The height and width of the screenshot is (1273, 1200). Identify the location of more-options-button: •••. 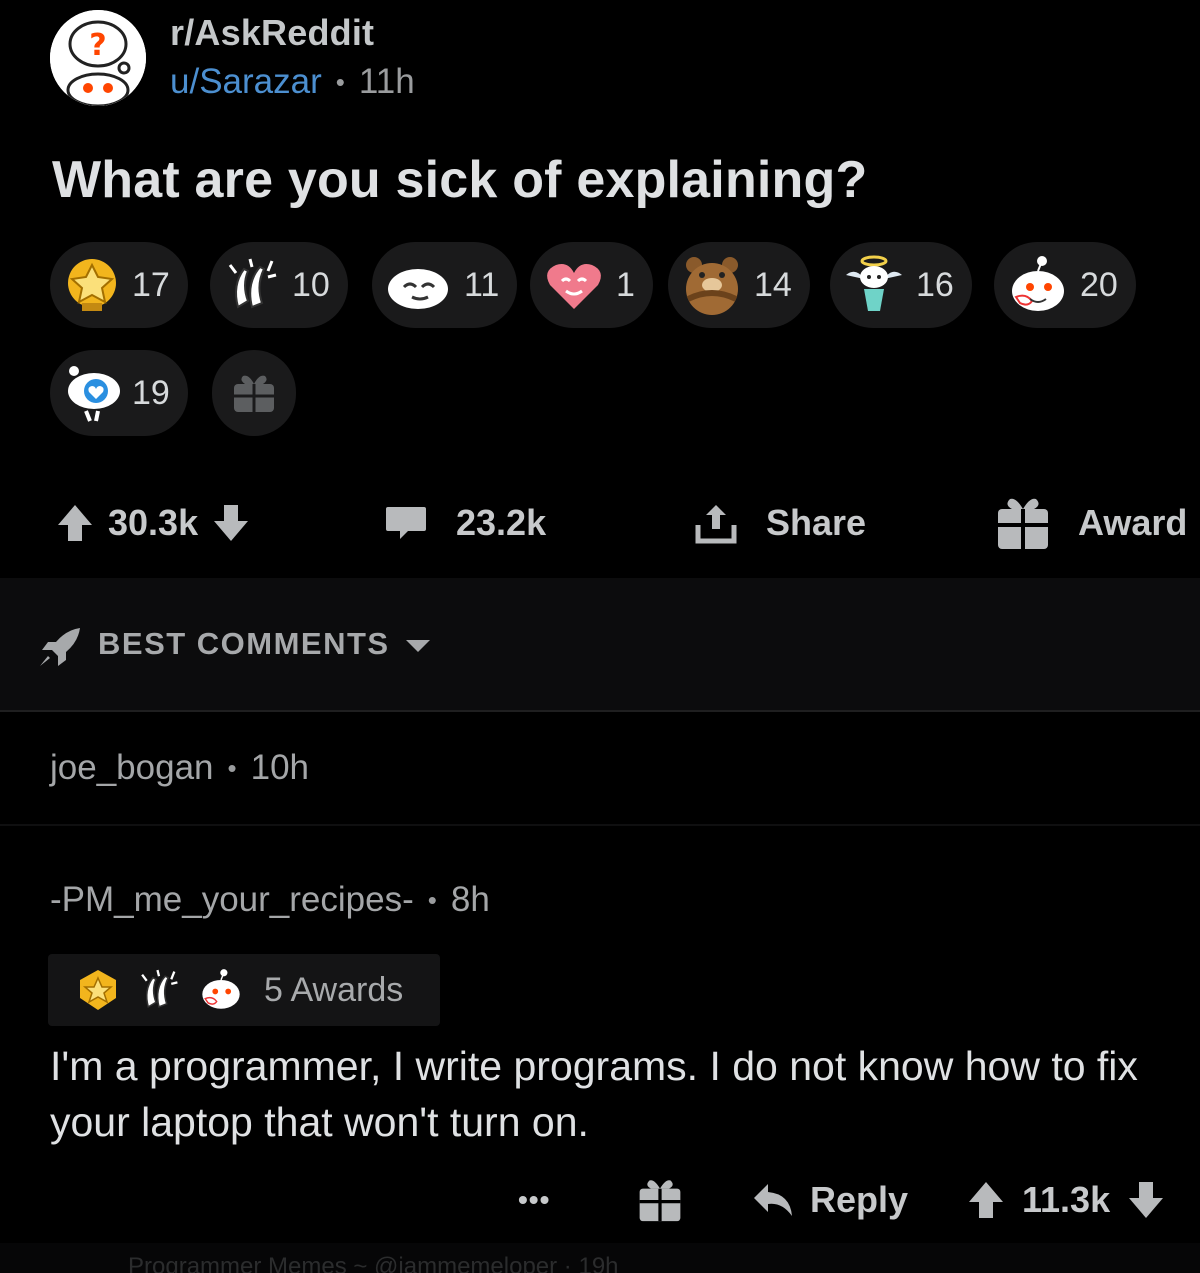
(534, 1200).